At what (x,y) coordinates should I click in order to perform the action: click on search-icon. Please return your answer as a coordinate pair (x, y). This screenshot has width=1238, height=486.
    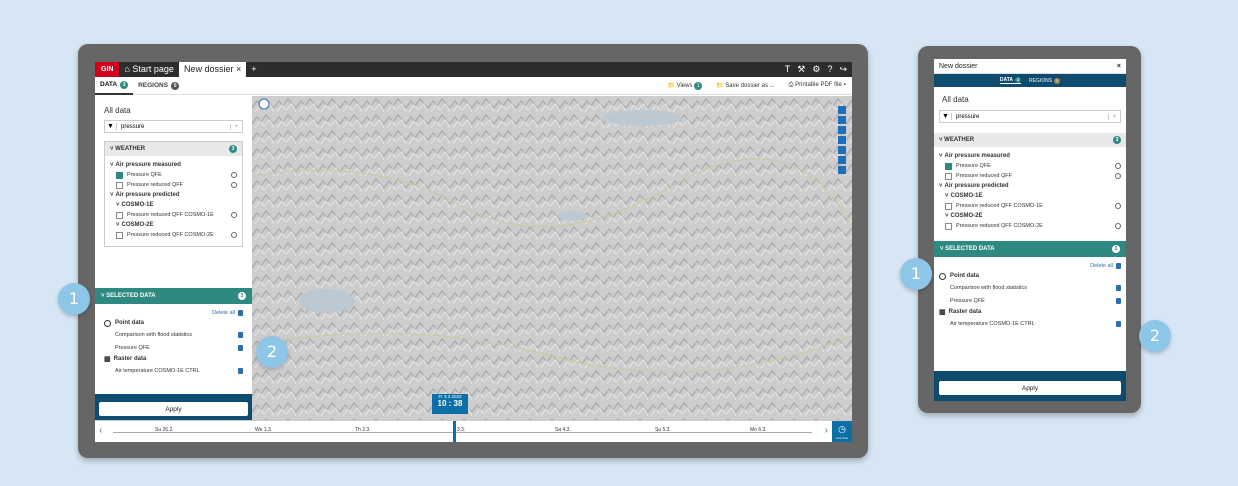
    Looking at the image, I should click on (842, 120).